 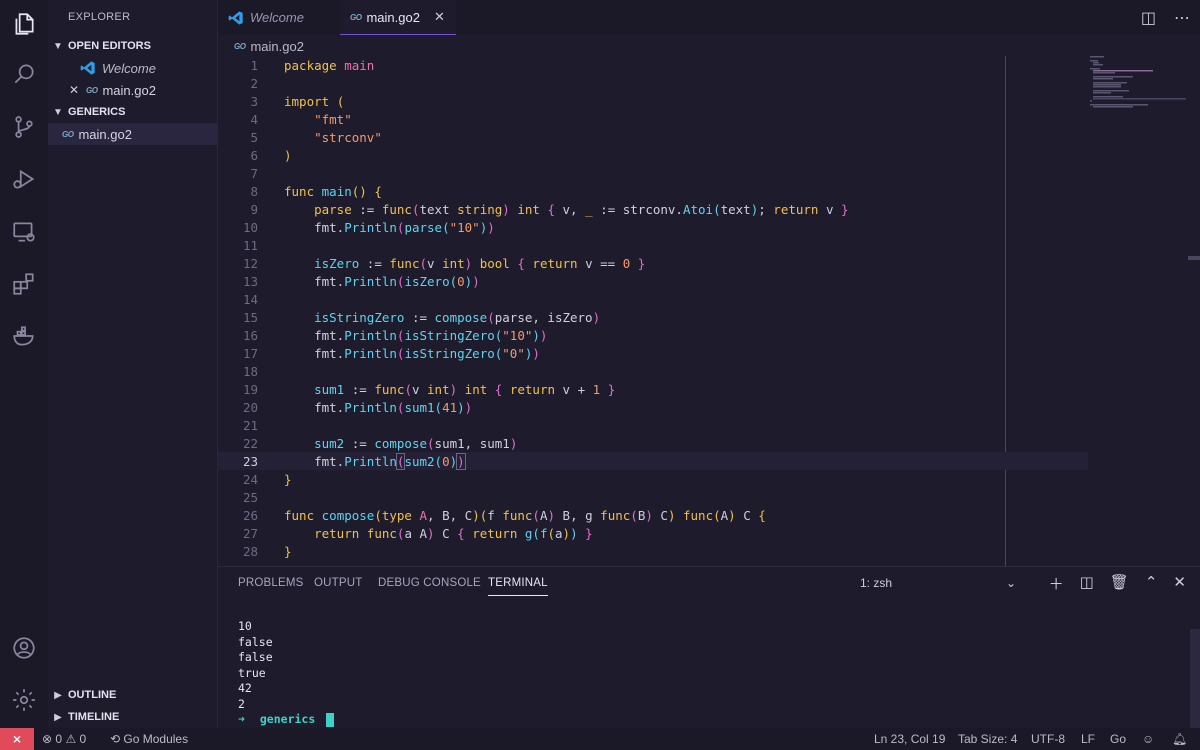 I want to click on tab-debug-console: DEBUG CONSOLE, so click(x=429, y=583).